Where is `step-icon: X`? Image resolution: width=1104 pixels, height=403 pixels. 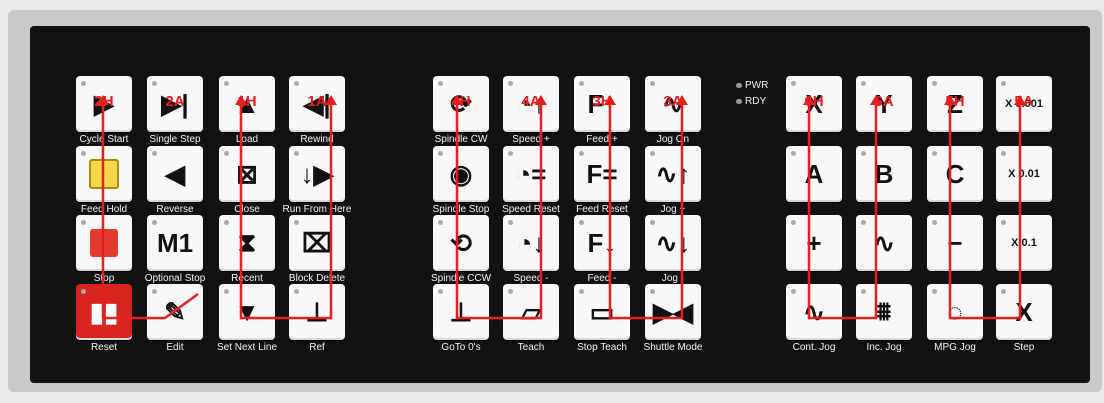
step-icon: X is located at coordinates (1024, 311).